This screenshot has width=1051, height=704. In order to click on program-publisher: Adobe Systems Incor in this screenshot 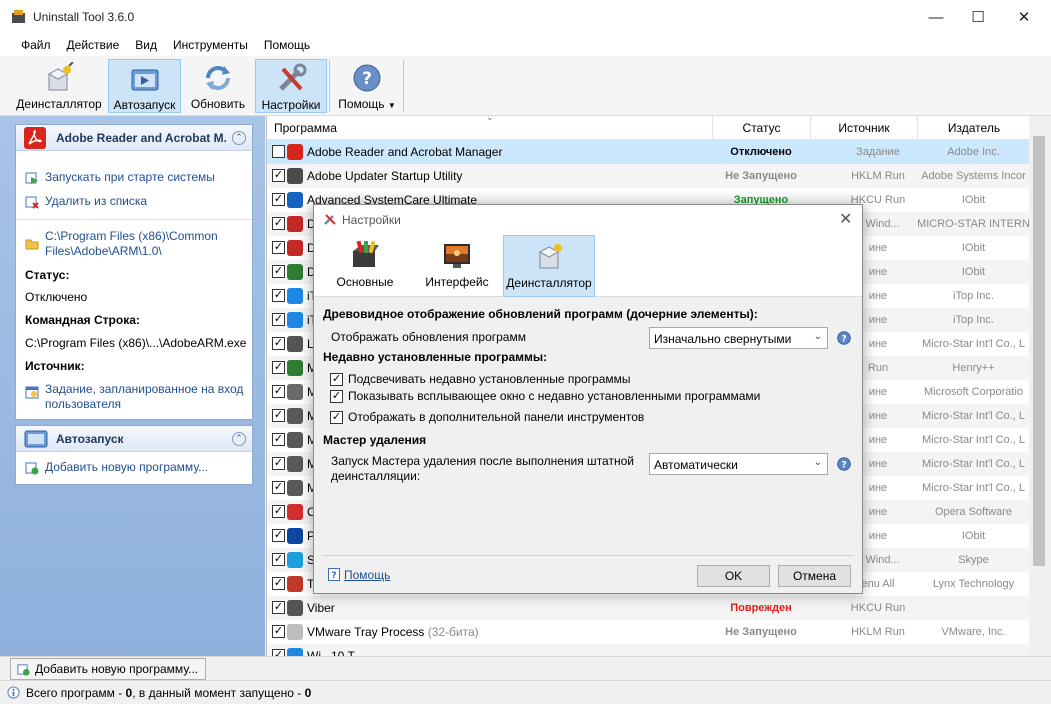, I will do `click(973, 176)`.